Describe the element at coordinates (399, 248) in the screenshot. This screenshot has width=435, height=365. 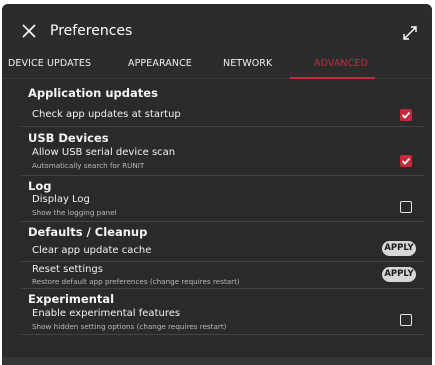
I see `clear-cache-apply-button: APPLY` at that location.